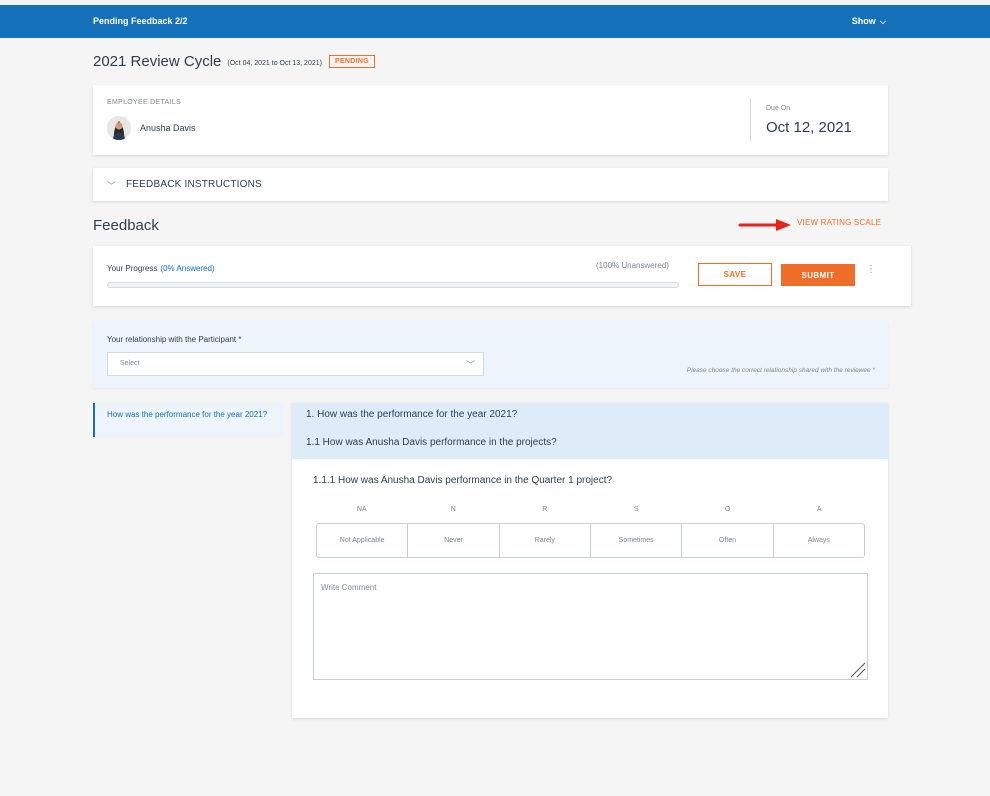  What do you see at coordinates (637, 540) in the screenshot?
I see `rating-option-sometimes: Sometimes` at bounding box center [637, 540].